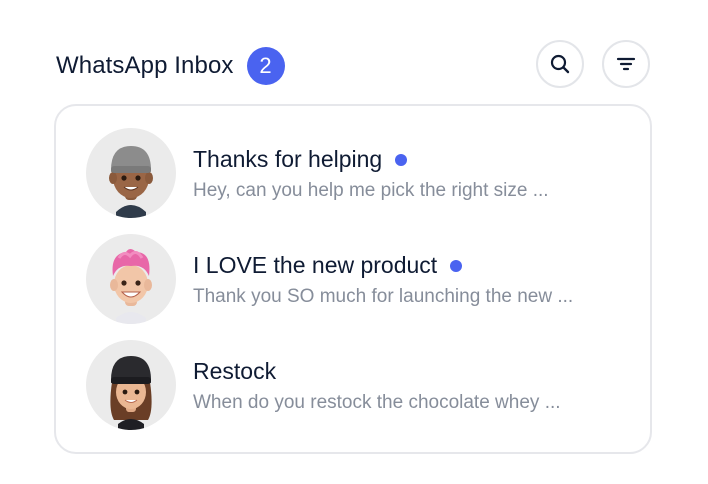 Image resolution: width=708 pixels, height=484 pixels. I want to click on search-icon, so click(560, 64).